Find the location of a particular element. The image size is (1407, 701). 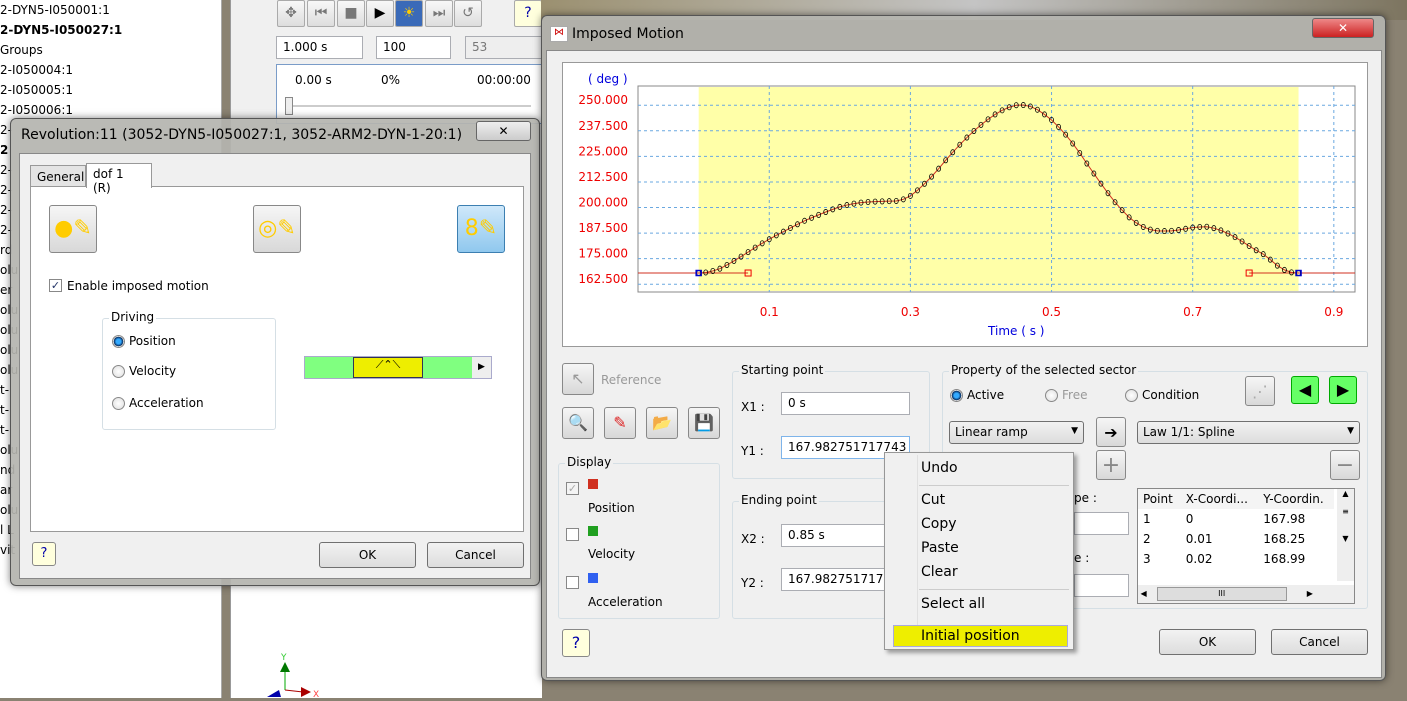

enable-imposed-motion-label: Enable imposed motion is located at coordinates (138, 286).